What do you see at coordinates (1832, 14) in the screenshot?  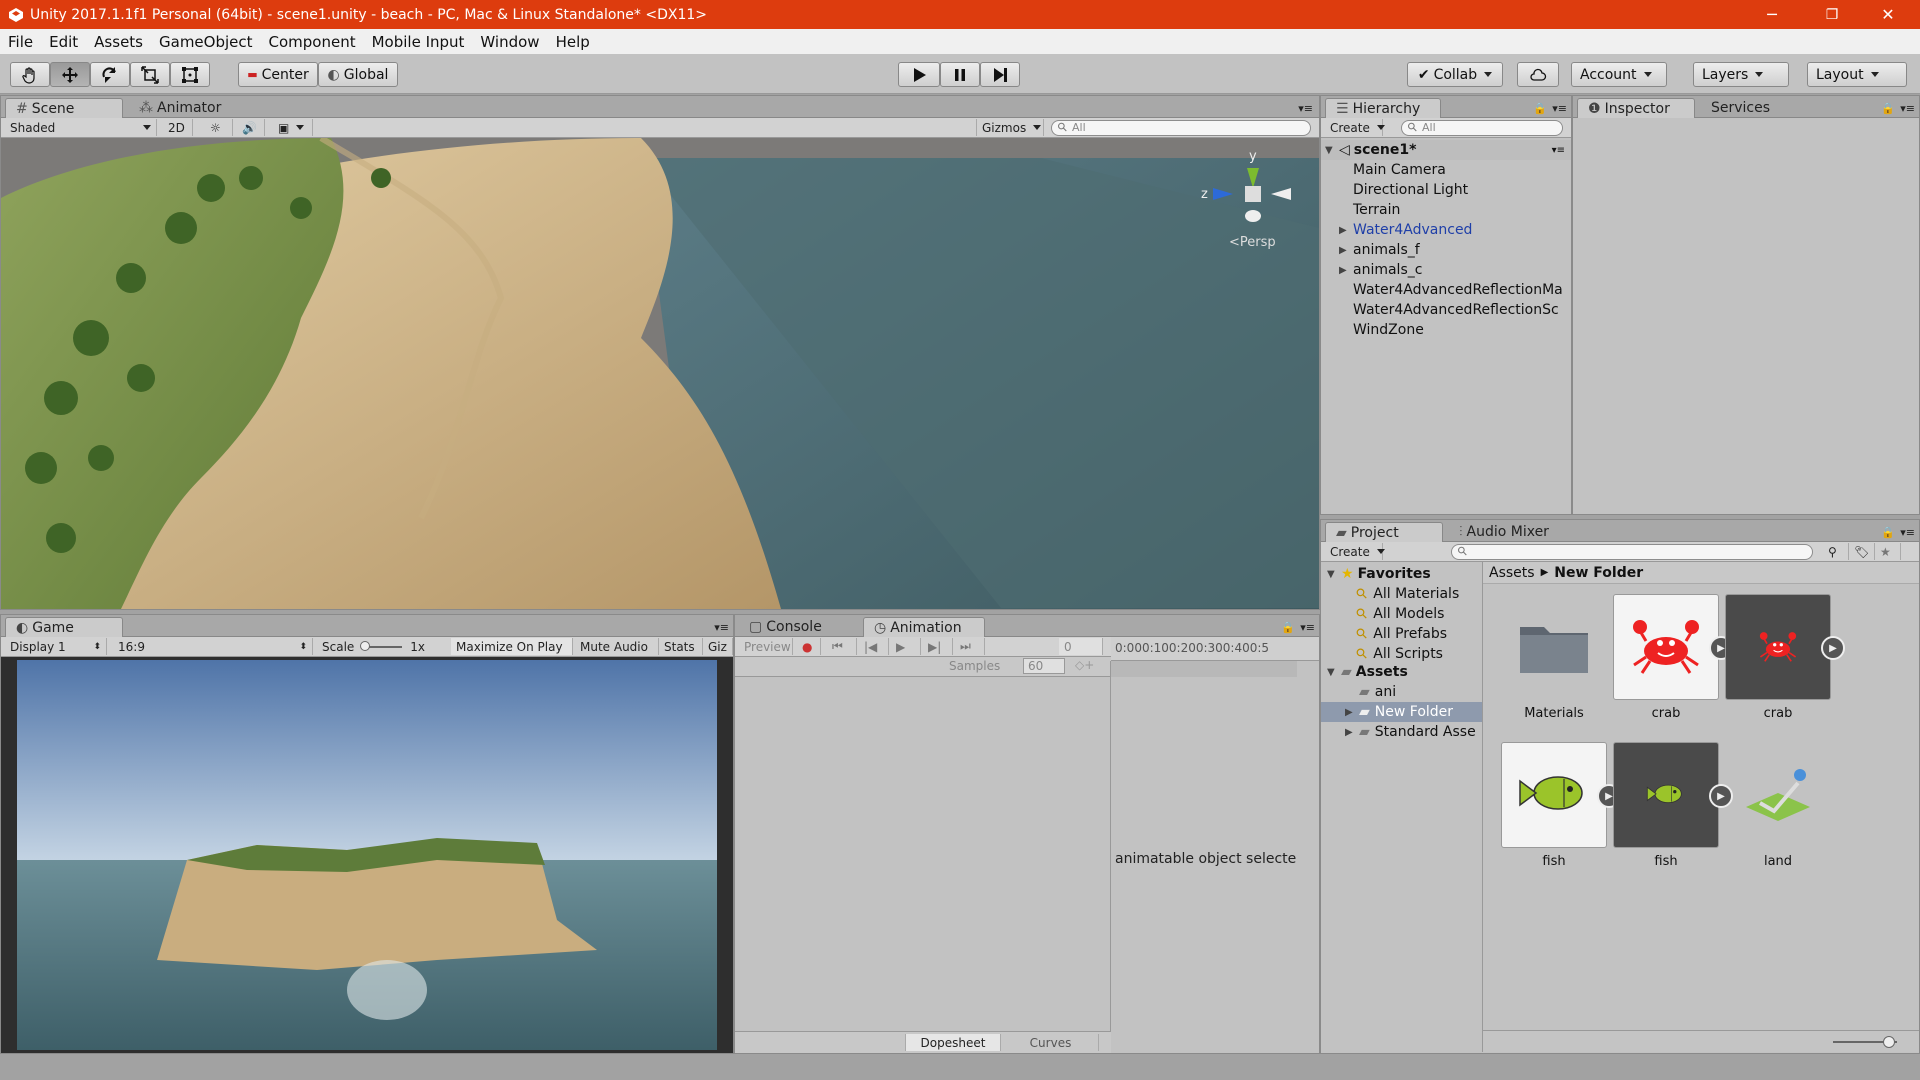 I see `restore-button: ❐` at bounding box center [1832, 14].